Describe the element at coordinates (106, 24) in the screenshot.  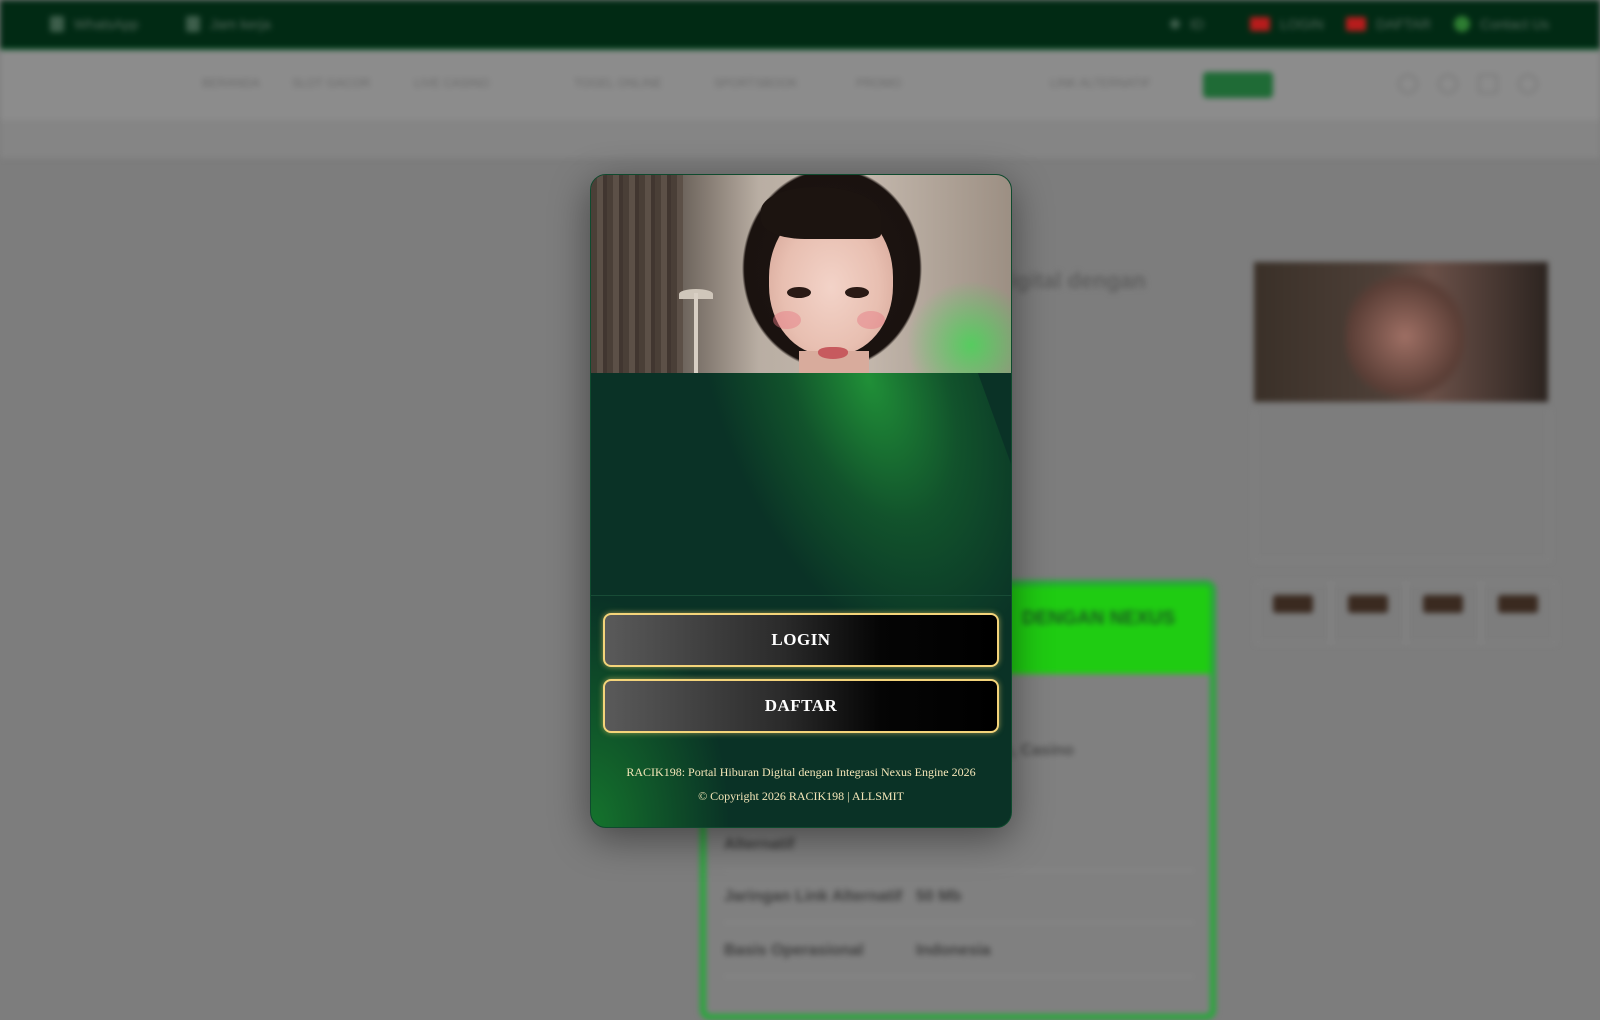
I see `whatsapp-label: WhatsApp` at that location.